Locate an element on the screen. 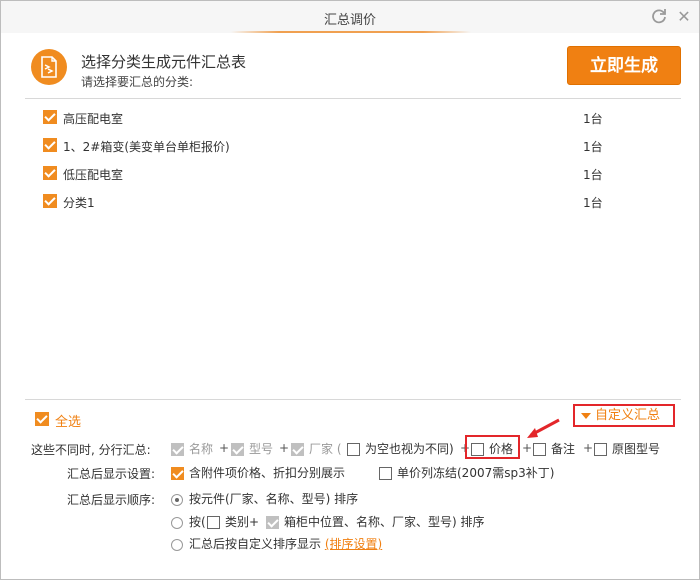  freeze-price-checkbox is located at coordinates (385, 473).